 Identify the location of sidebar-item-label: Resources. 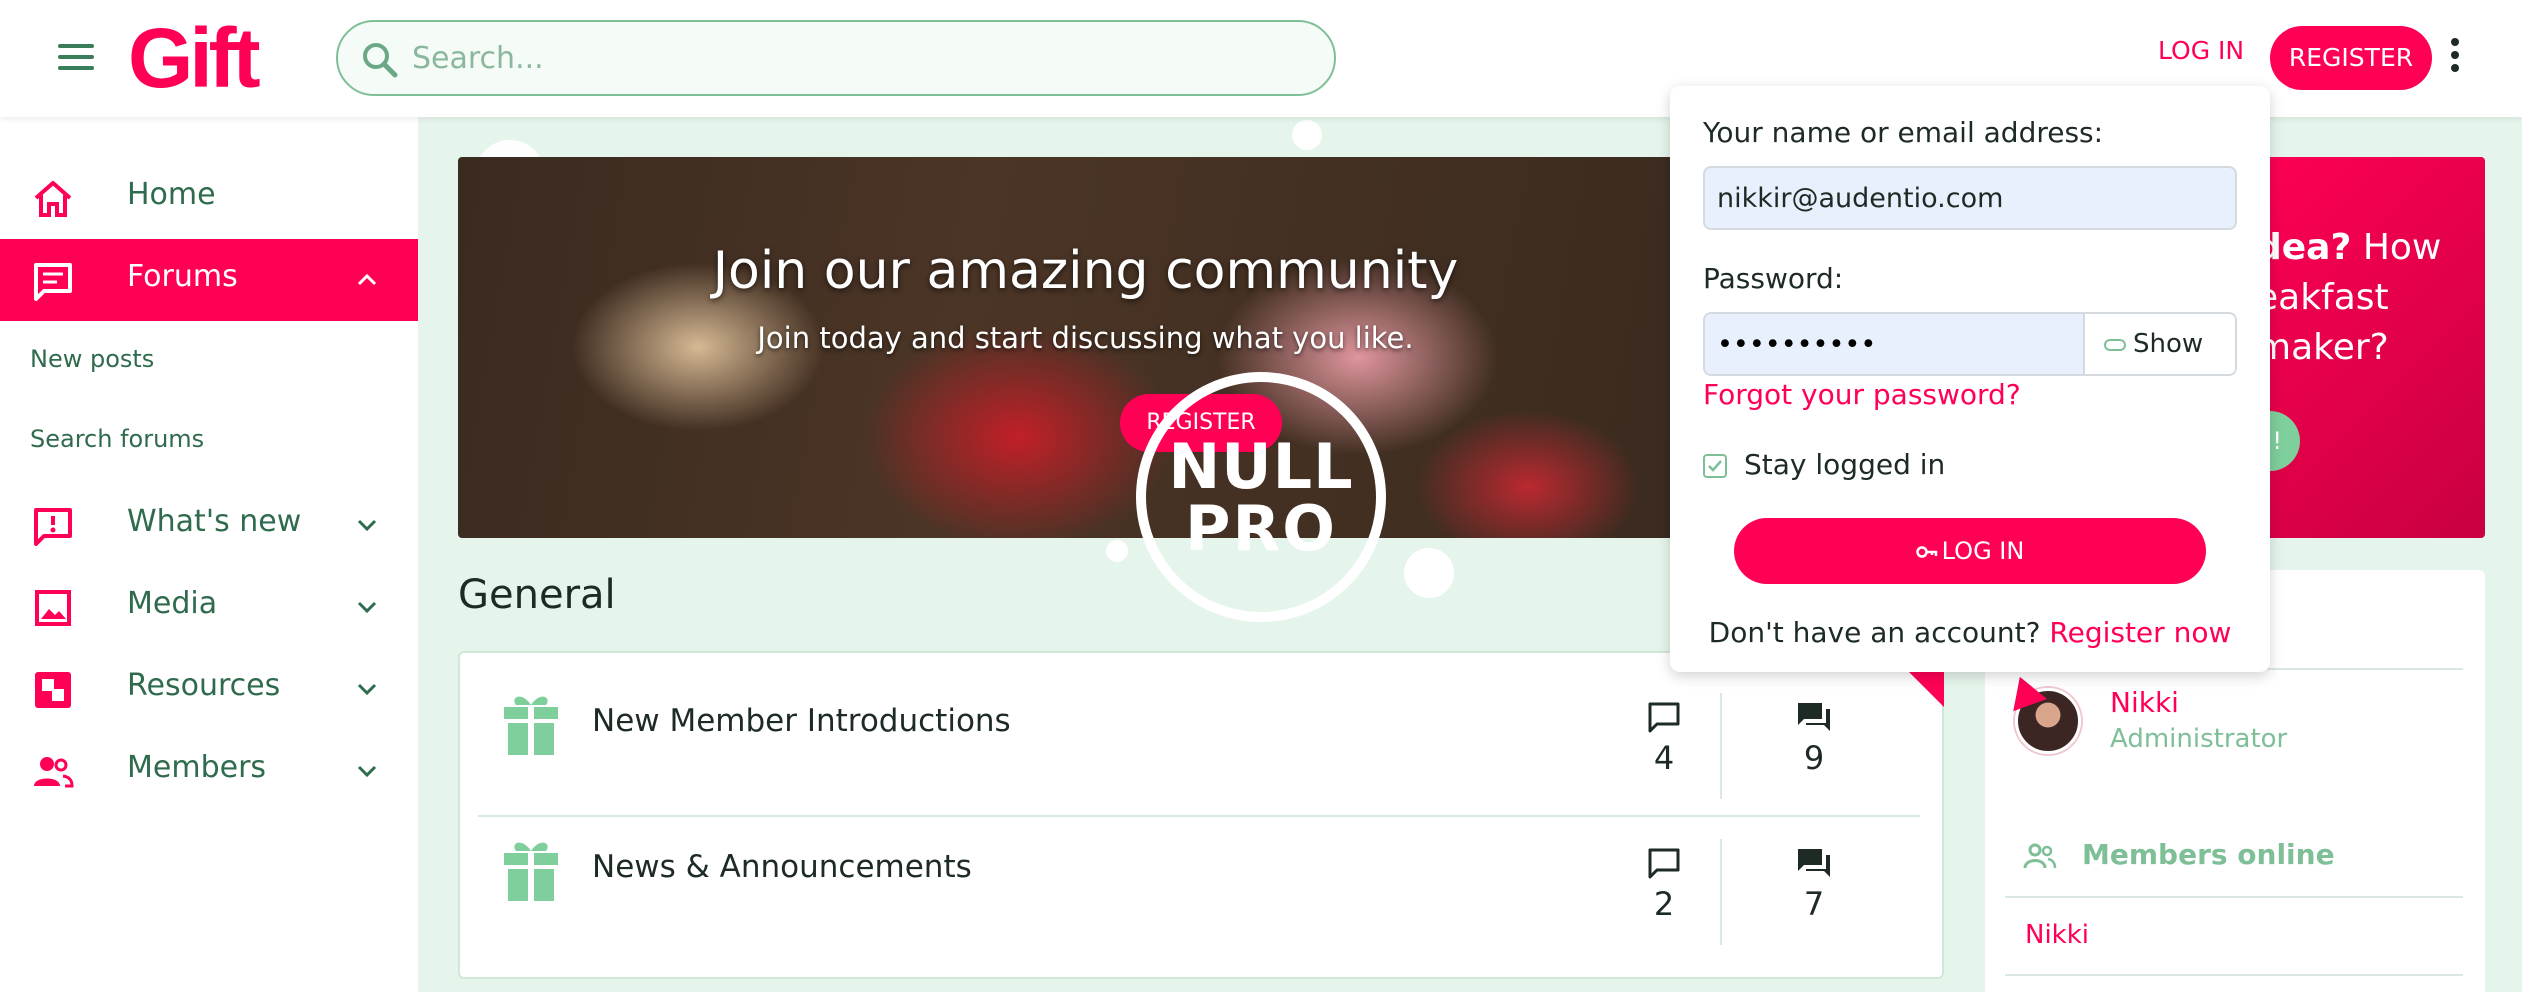
(204, 685).